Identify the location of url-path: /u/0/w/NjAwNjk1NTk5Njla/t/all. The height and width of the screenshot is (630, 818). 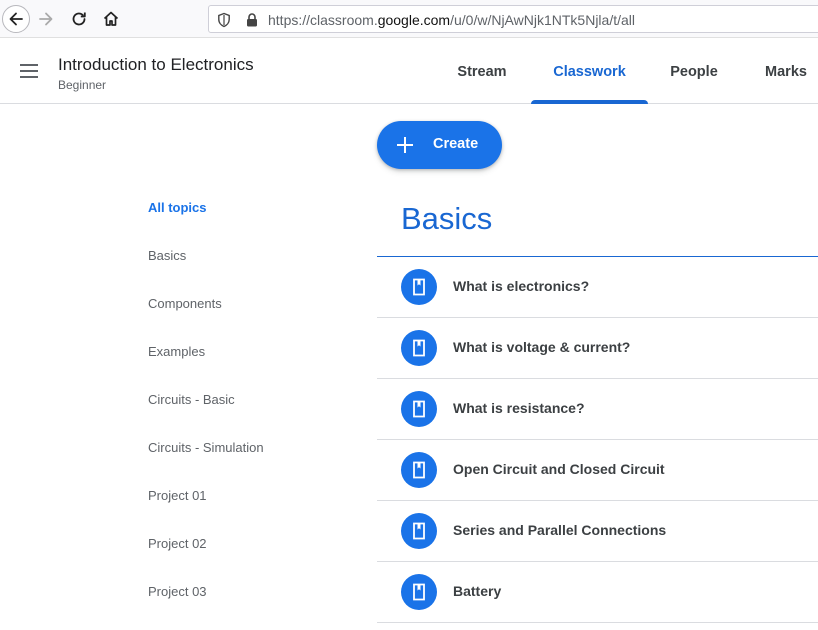
(542, 20).